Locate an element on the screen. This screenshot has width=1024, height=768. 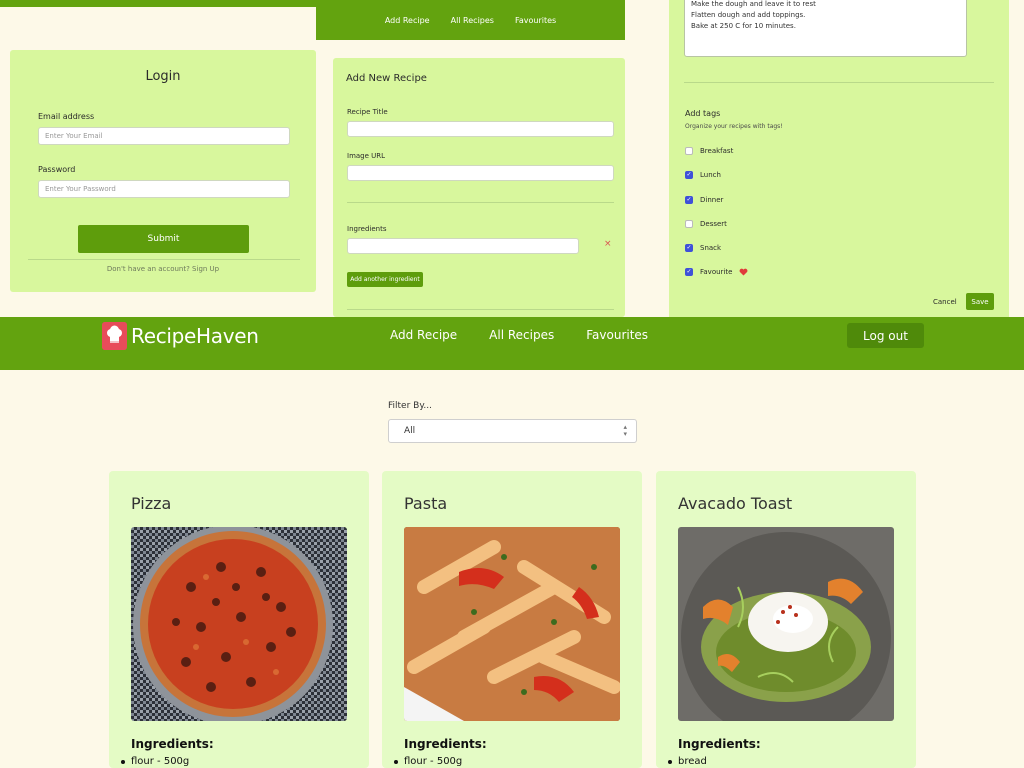
tag-label: Lunch is located at coordinates (710, 175).